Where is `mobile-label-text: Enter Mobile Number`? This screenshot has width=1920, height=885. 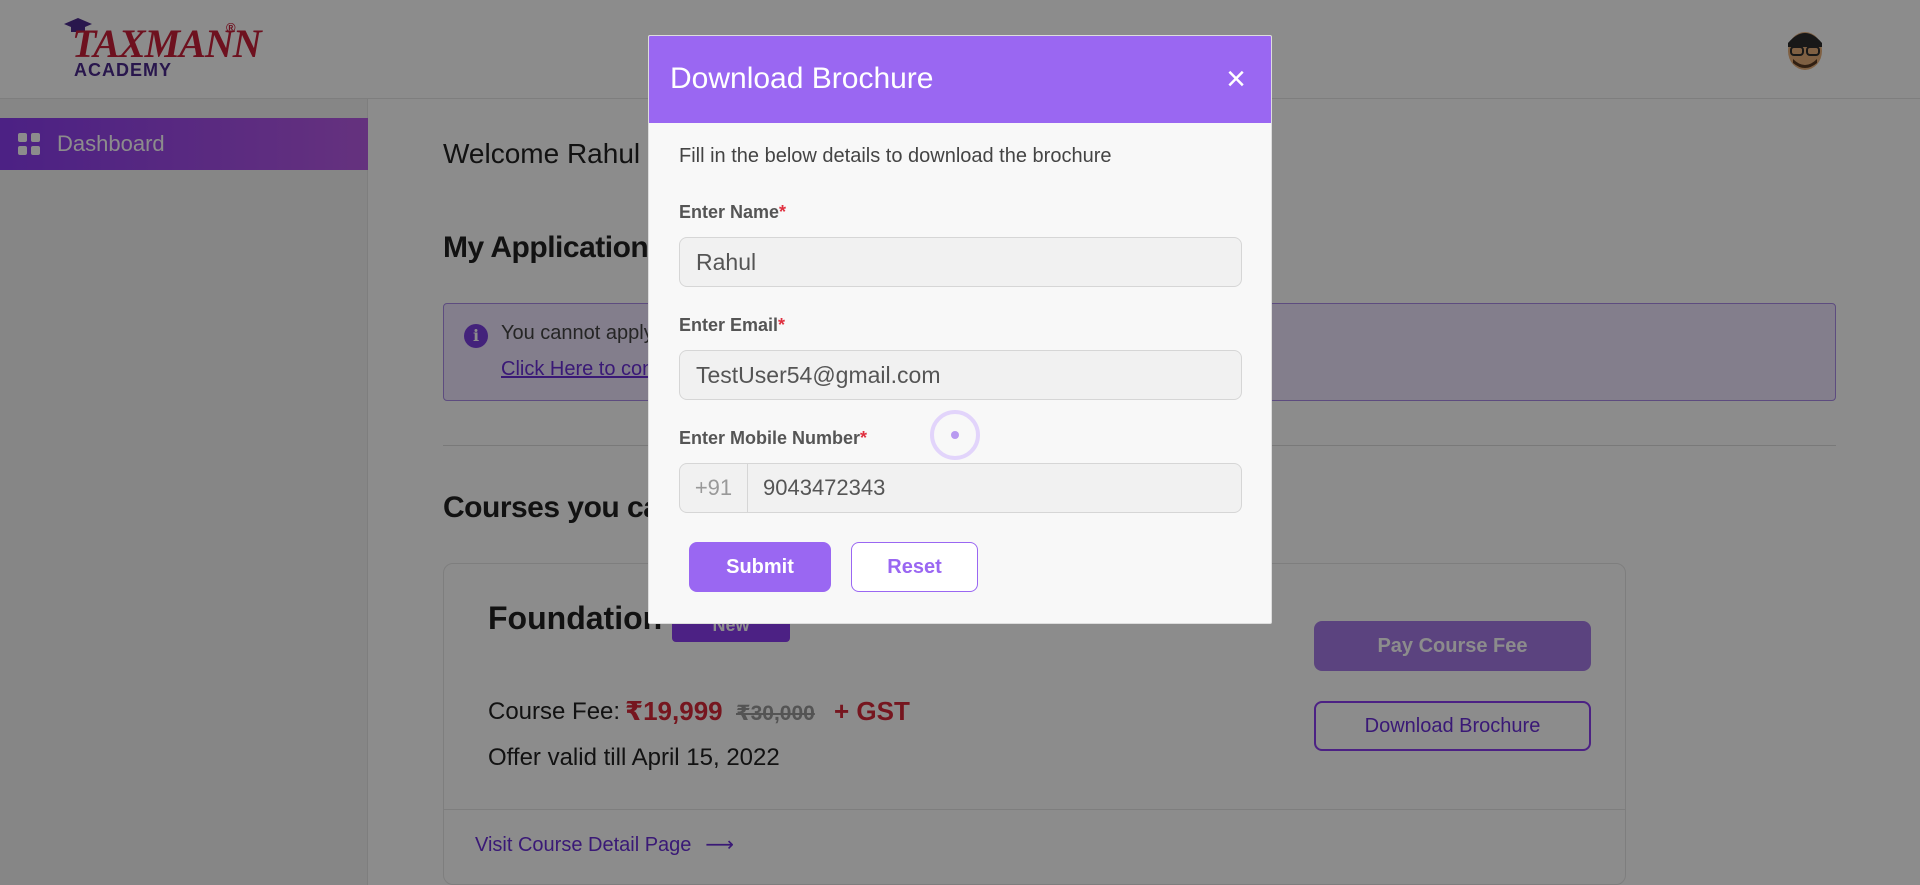
mobile-label-text: Enter Mobile Number is located at coordinates (770, 438).